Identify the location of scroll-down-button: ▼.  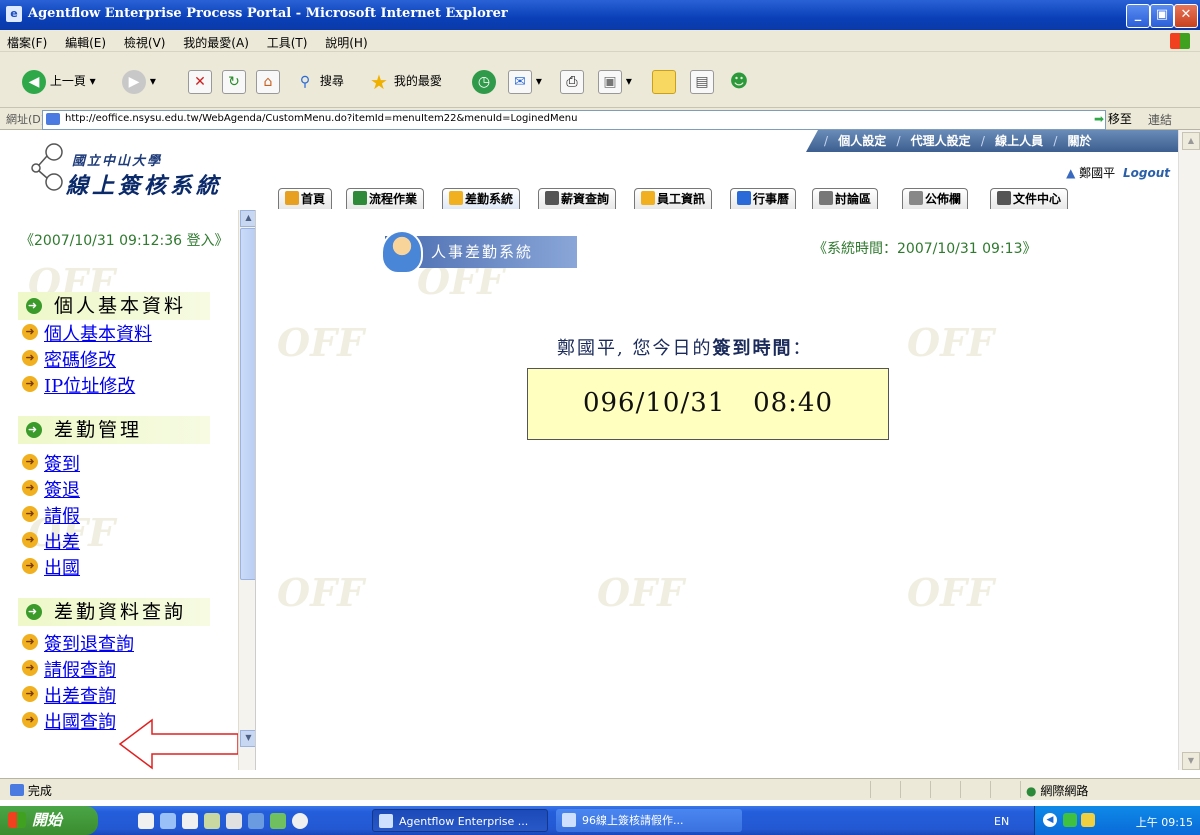
(247, 738).